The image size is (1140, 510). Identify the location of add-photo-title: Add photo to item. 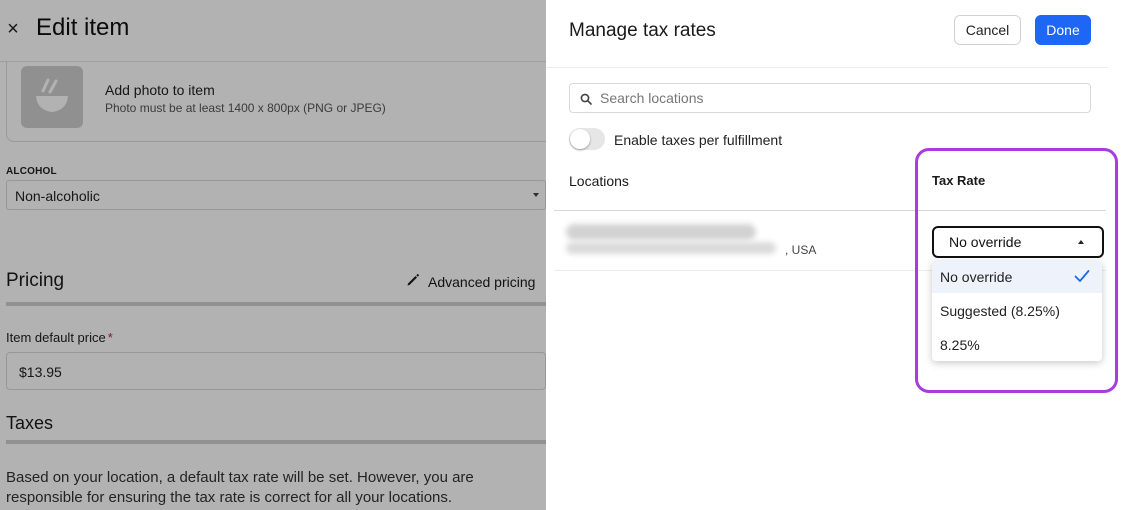
(160, 90).